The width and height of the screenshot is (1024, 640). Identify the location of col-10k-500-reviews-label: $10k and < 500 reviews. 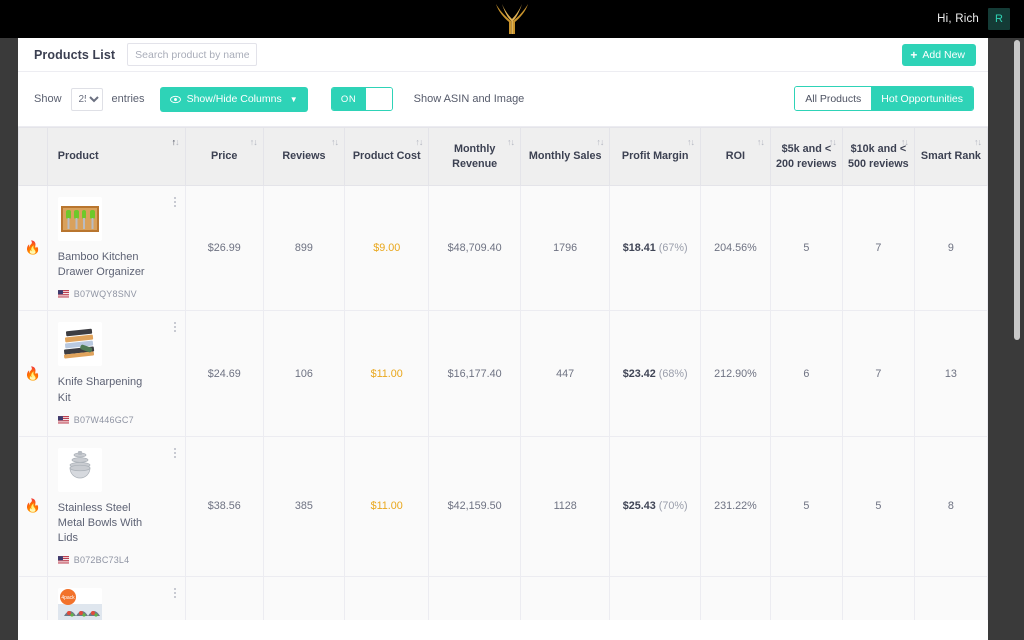
(878, 156).